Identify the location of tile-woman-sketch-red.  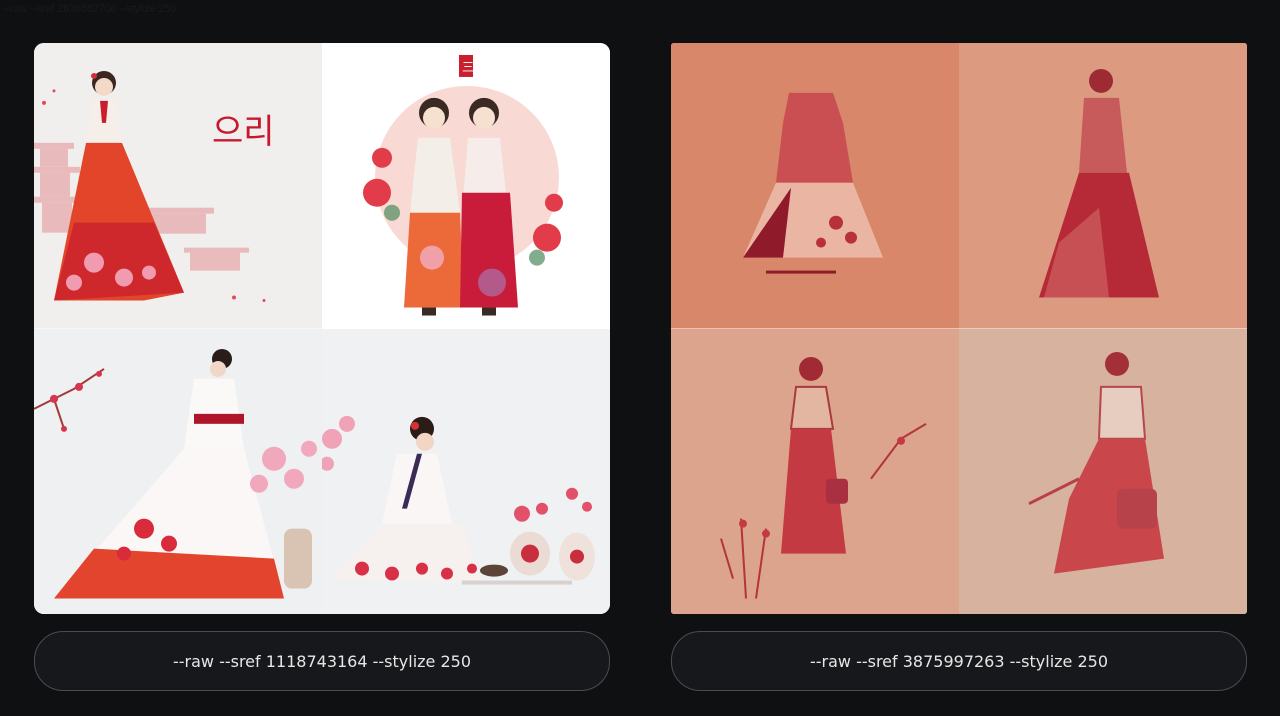
(1103, 186).